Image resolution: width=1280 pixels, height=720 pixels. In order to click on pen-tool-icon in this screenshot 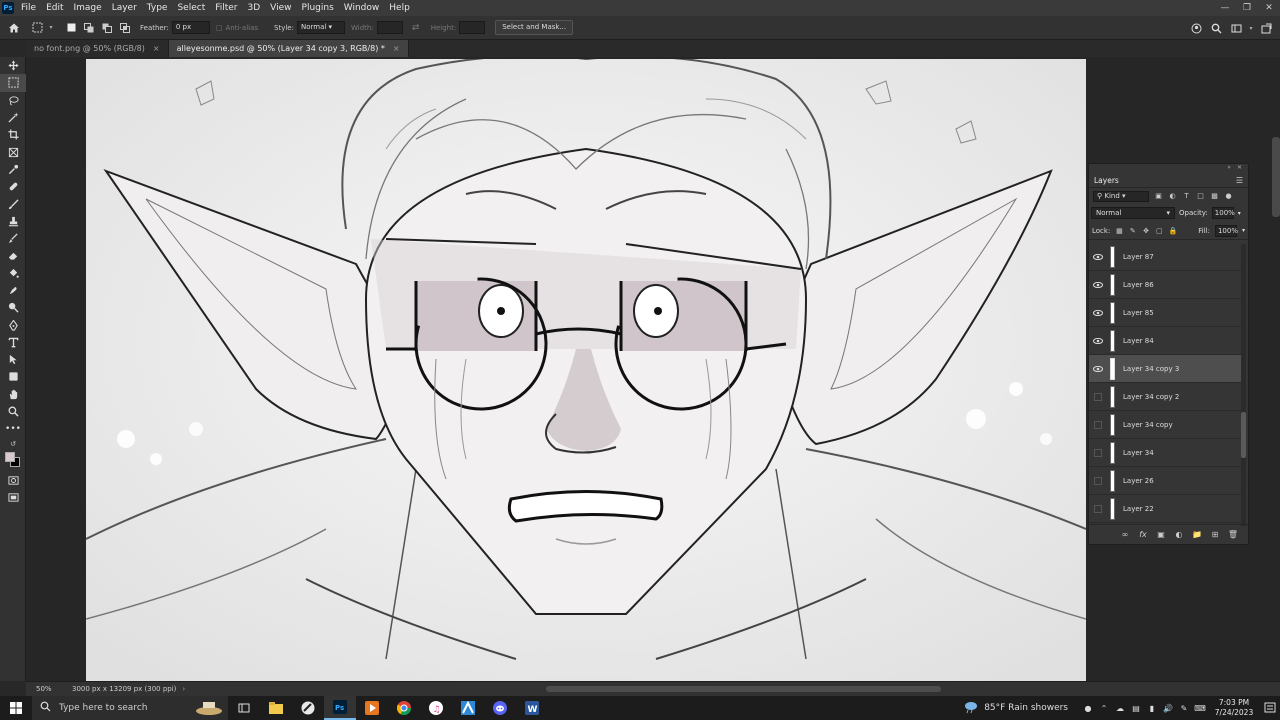, I will do `click(13, 324)`.